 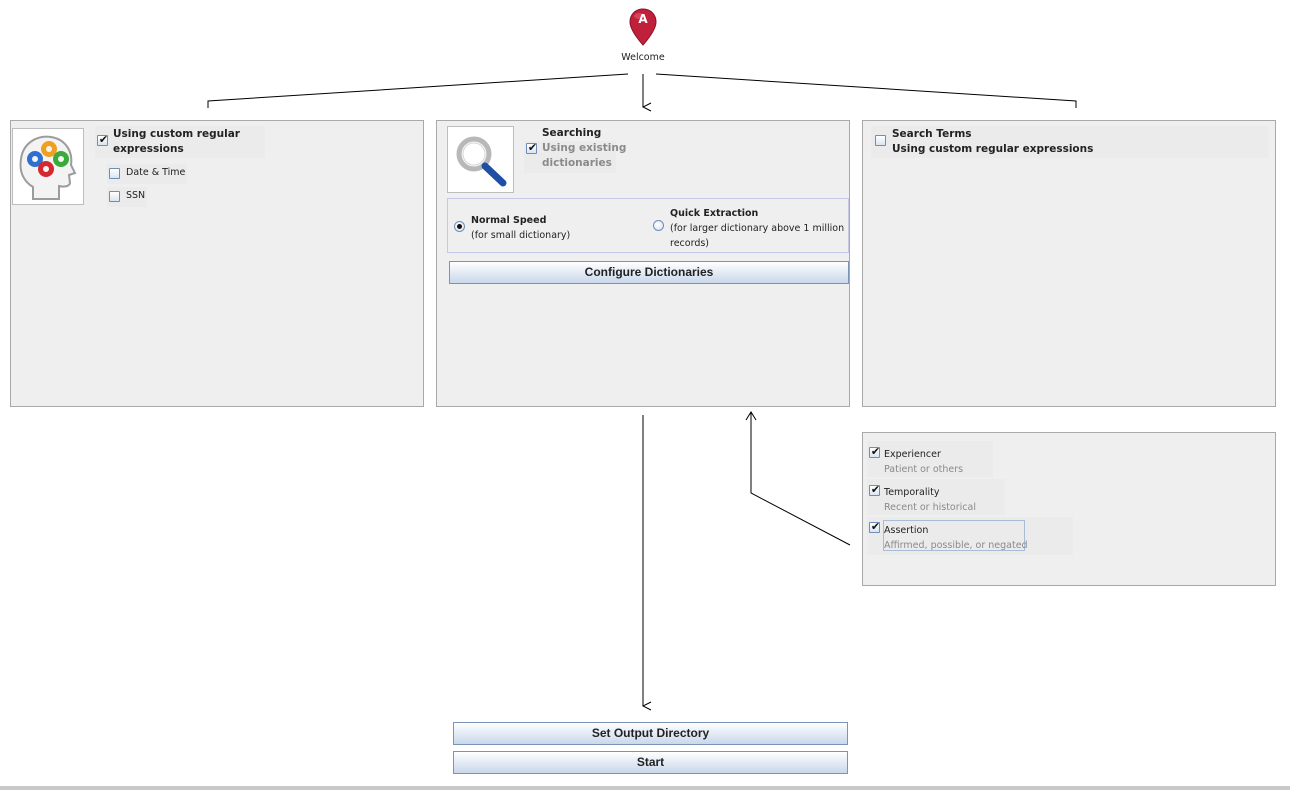 I want to click on welcome-label: Welcome, so click(x=643, y=57).